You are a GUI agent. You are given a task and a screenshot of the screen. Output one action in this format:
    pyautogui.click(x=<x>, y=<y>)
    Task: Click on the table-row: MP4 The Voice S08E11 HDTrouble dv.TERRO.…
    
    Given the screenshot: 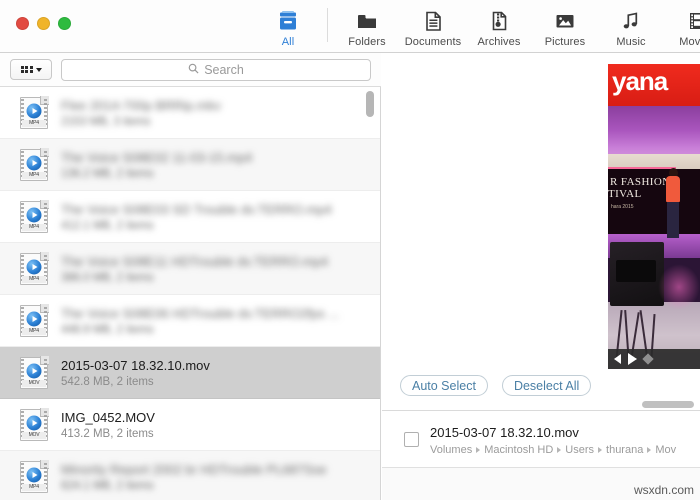 What is the action you would take?
    pyautogui.click(x=190, y=269)
    